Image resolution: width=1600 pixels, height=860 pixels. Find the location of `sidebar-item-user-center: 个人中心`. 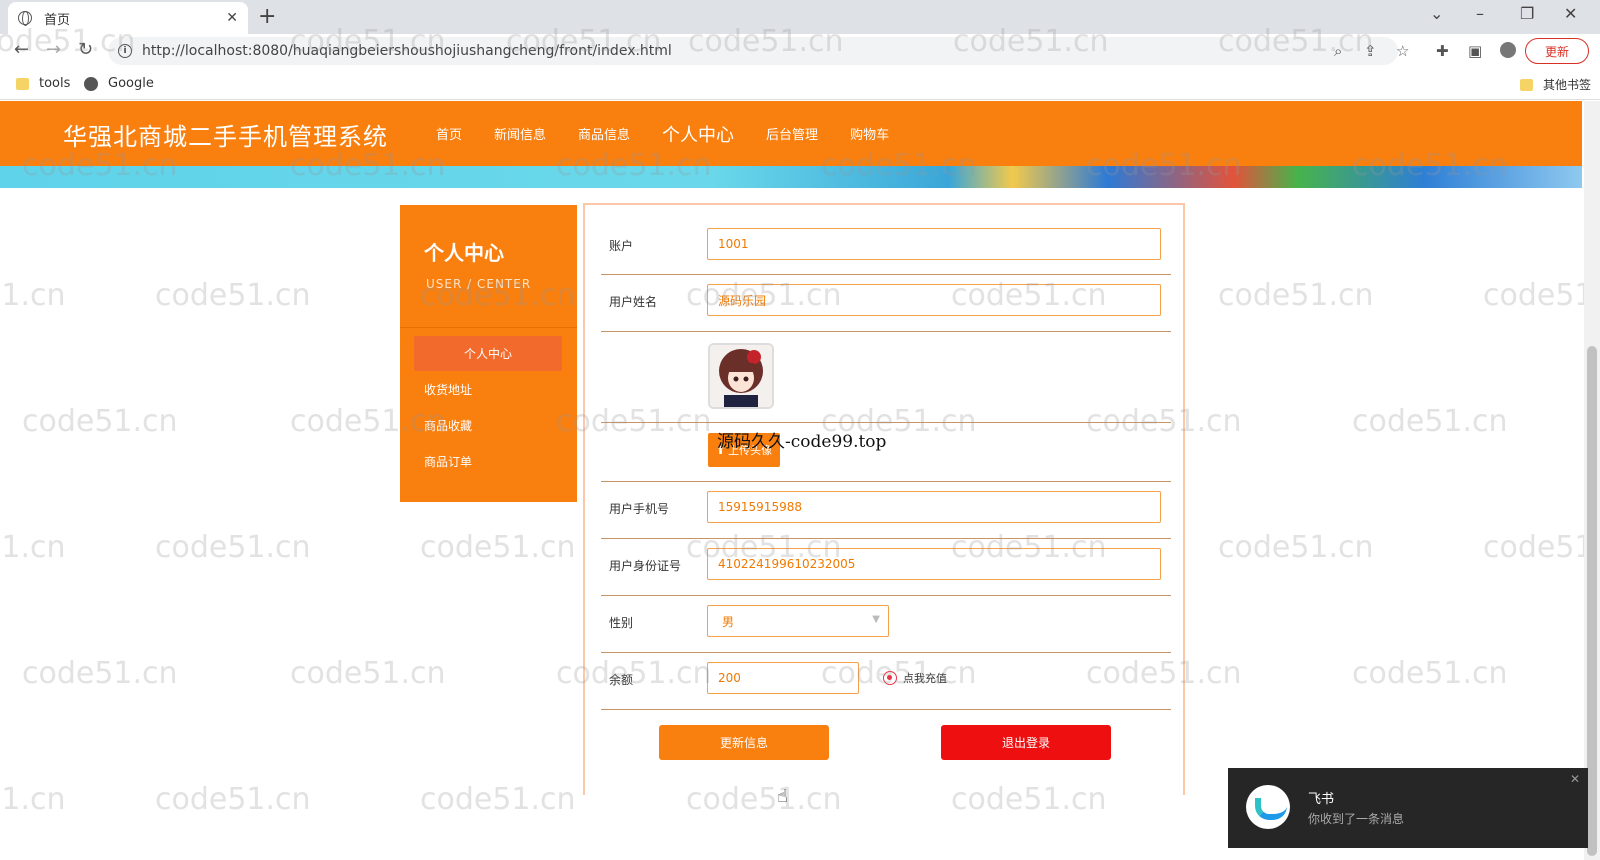

sidebar-item-user-center: 个人中心 is located at coordinates (488, 353).